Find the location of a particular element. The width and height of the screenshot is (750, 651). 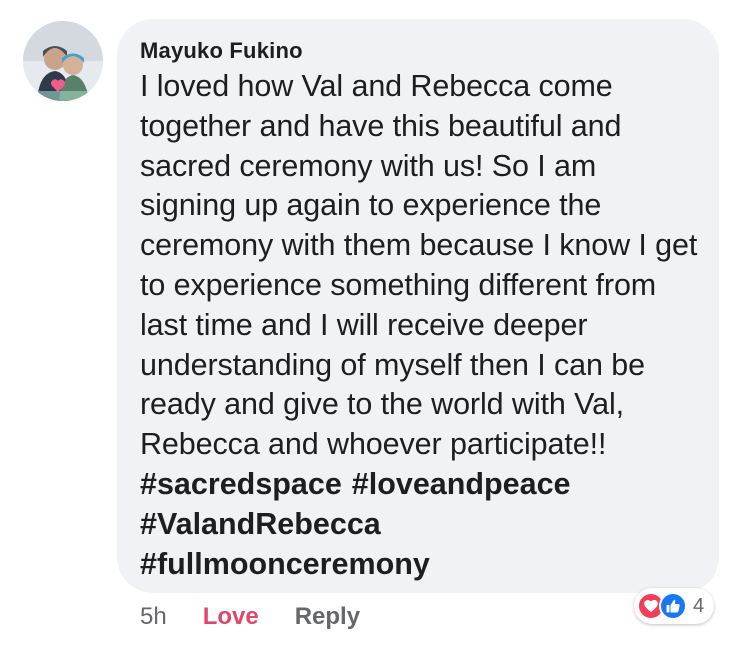

hashtag-fullmoonceremony: #fullmoonceremony is located at coordinates (419, 565).